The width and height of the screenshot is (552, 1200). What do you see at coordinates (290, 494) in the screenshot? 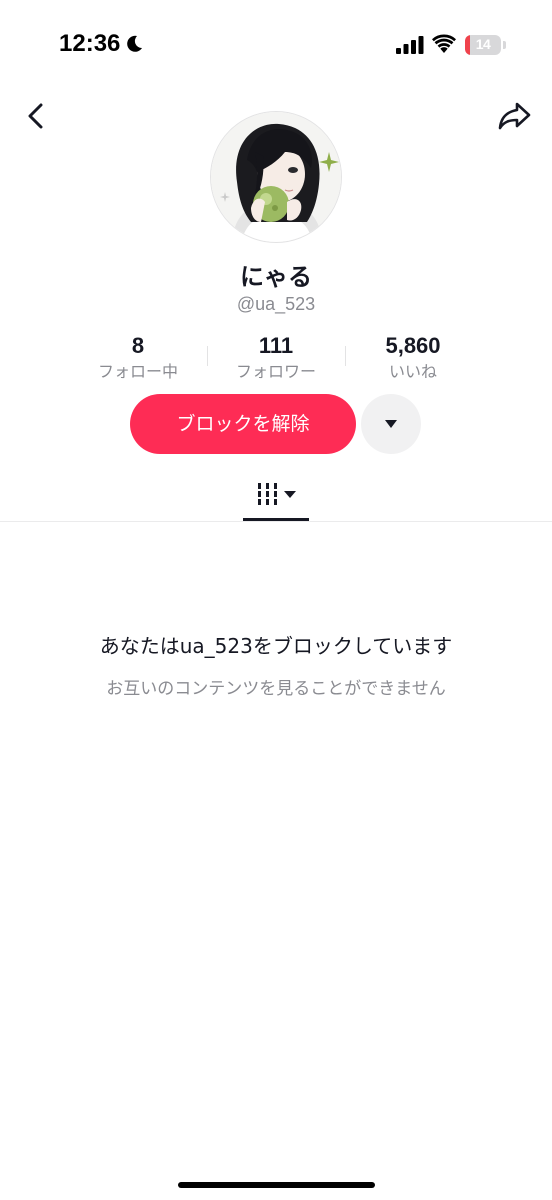
I see `tab-caret-icon` at bounding box center [290, 494].